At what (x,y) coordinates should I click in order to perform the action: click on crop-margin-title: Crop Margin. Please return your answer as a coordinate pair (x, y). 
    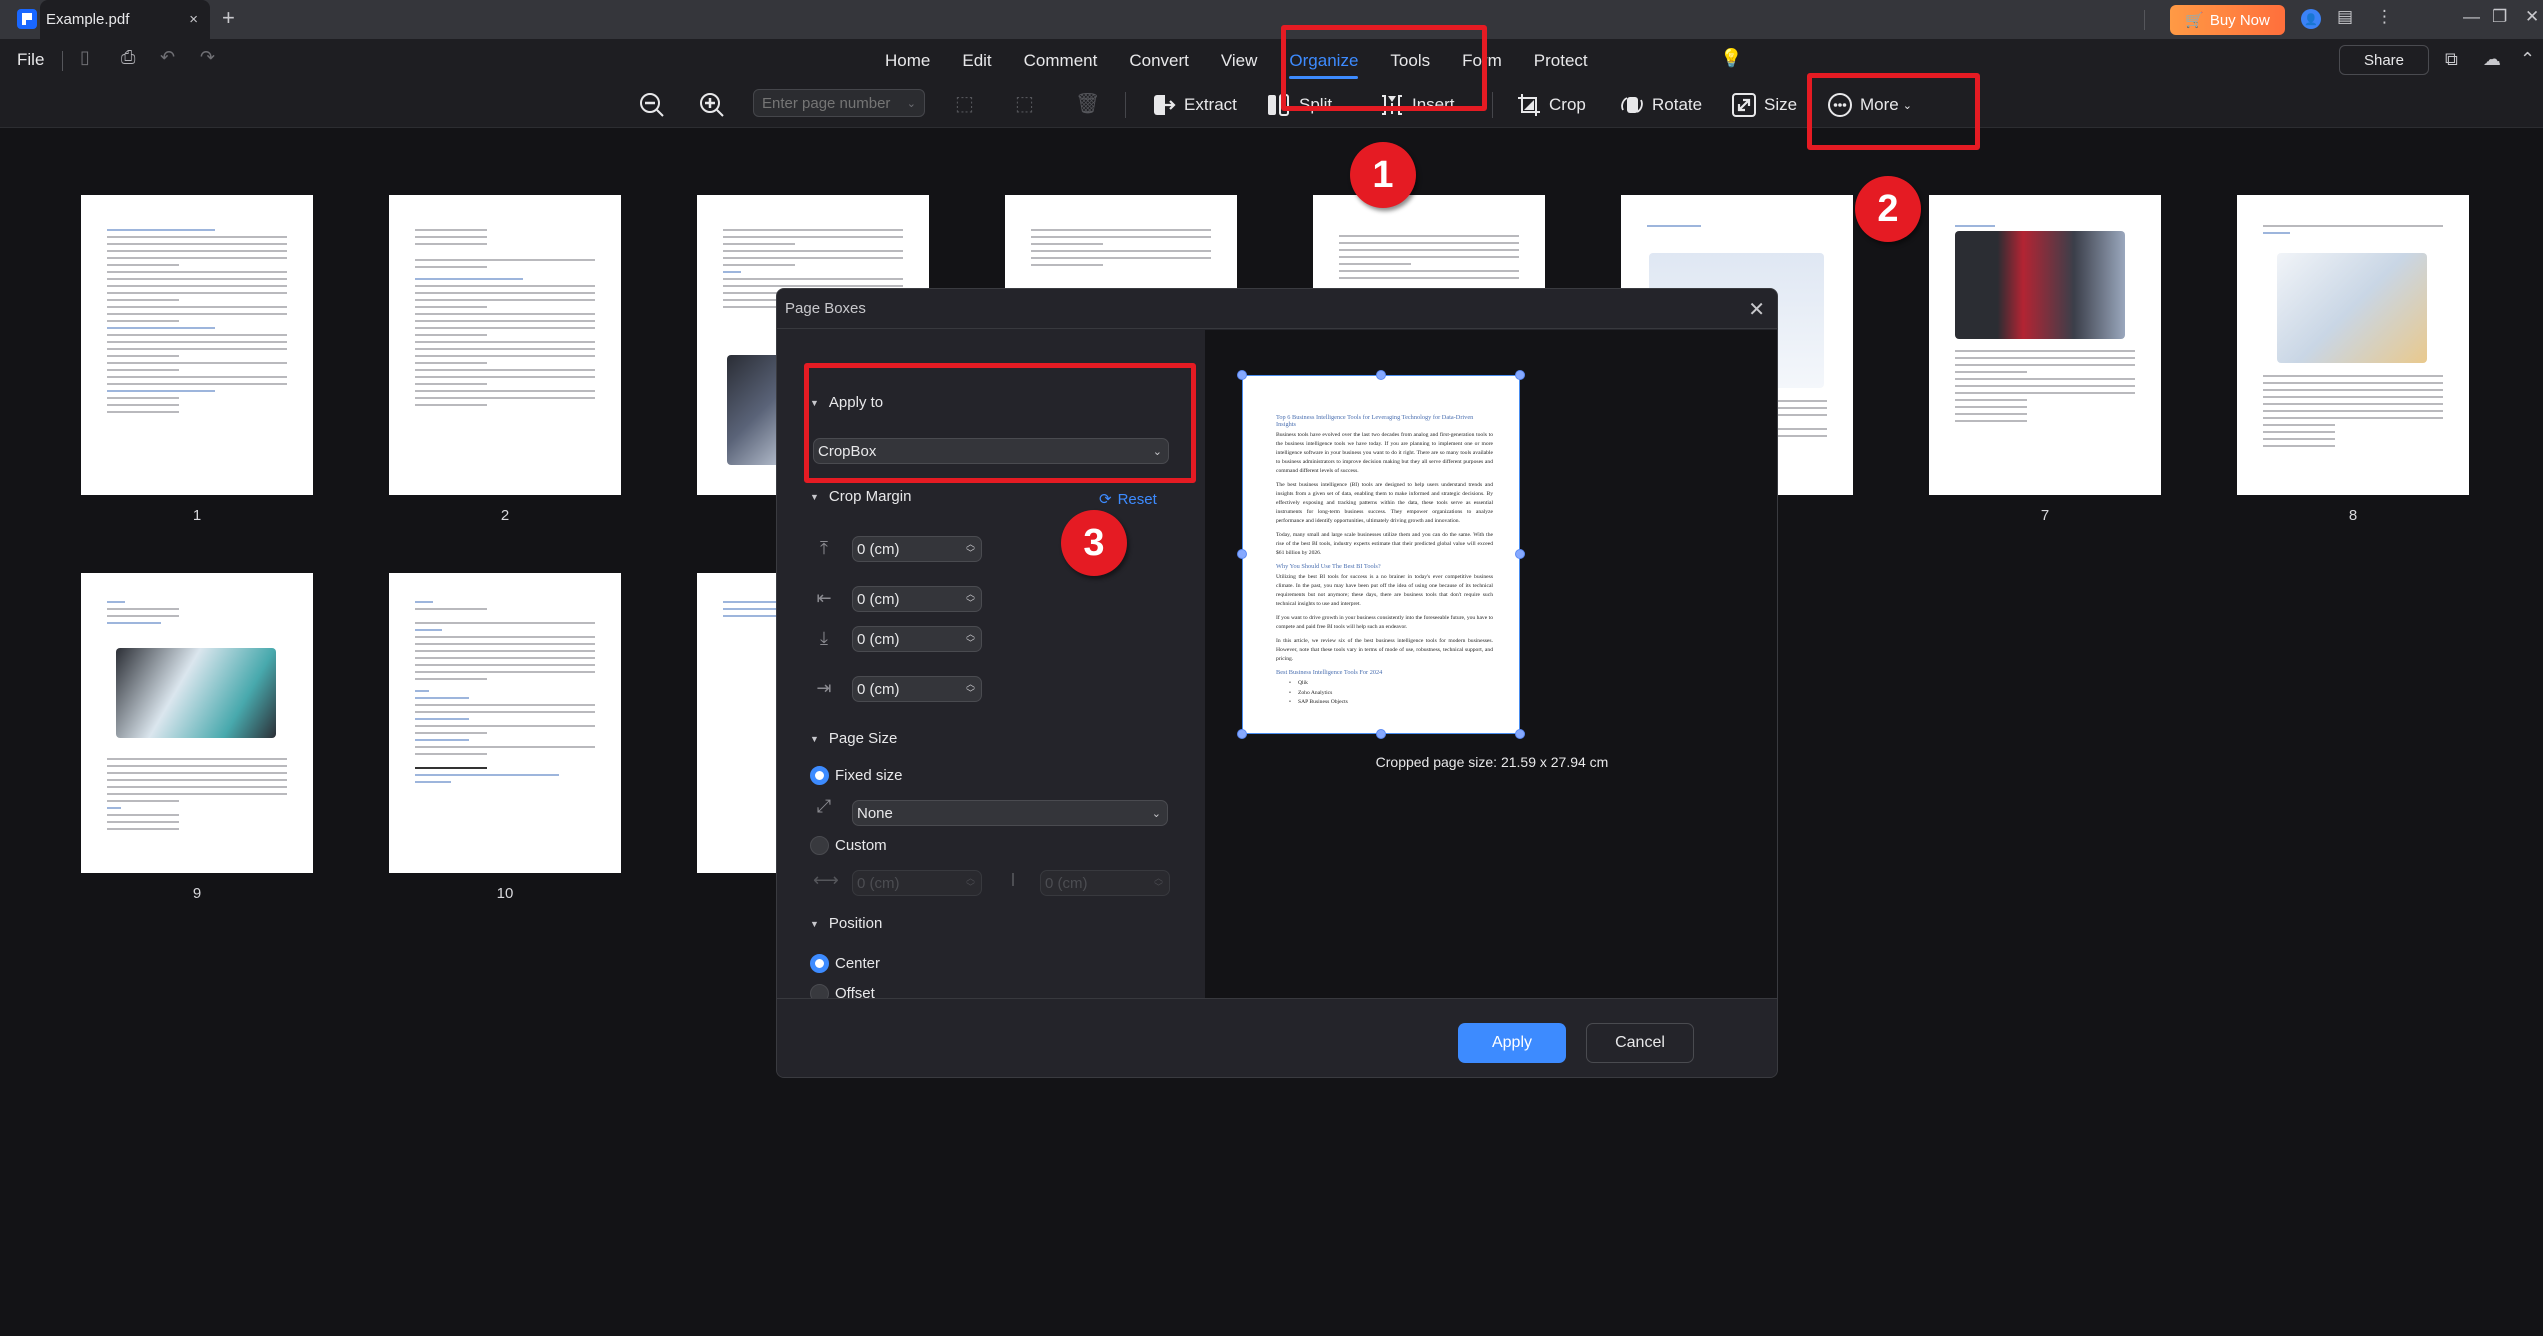
    Looking at the image, I should click on (870, 496).